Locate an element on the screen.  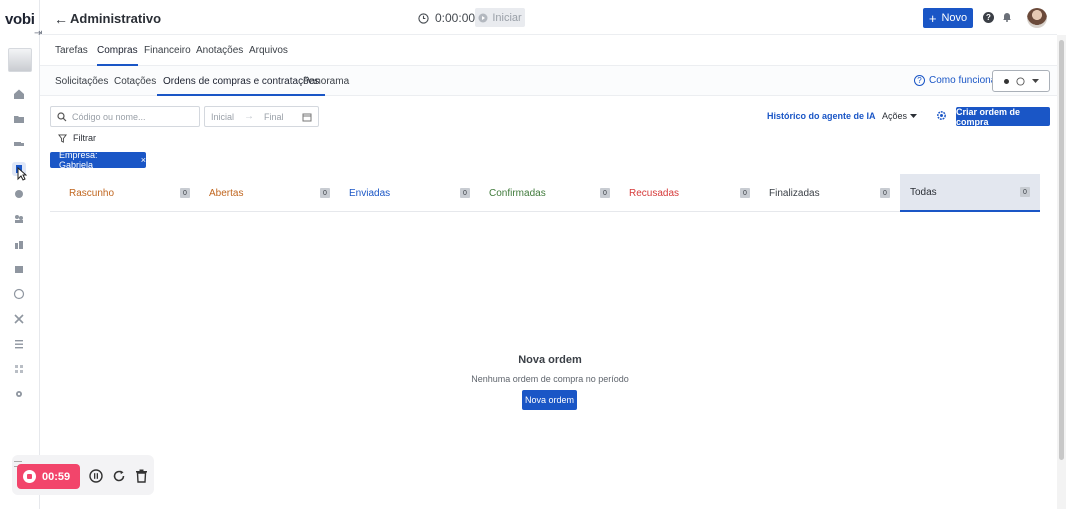
subtab-ordens: Ordens de compras e contratações is located at coordinates (241, 86).